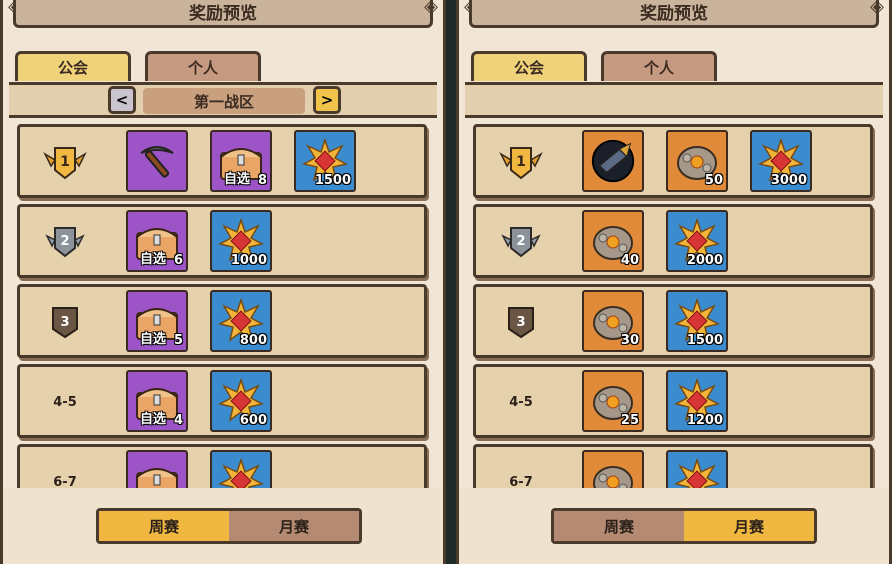 Image resolution: width=892 pixels, height=564 pixels. I want to click on reward-item: 600, so click(241, 401).